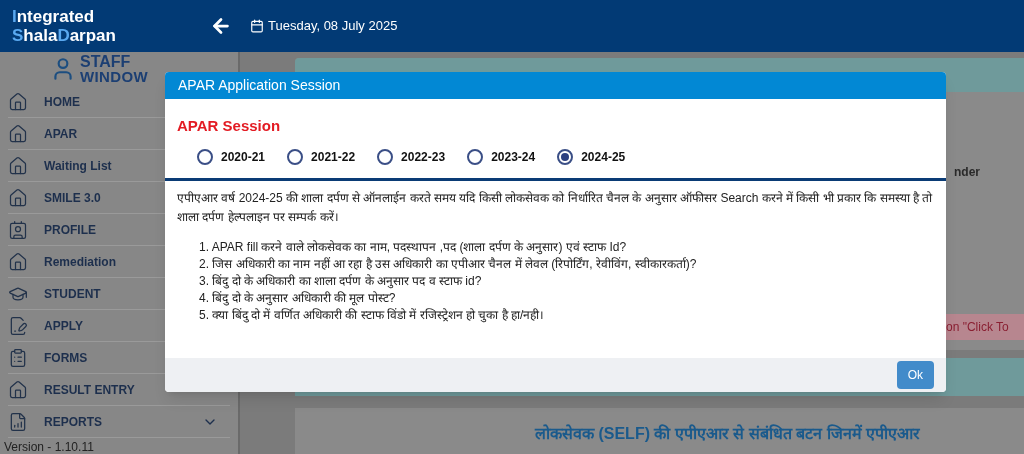 The height and width of the screenshot is (454, 1024). Describe the element at coordinates (977, 327) in the screenshot. I see `alert-text: on "Click To` at that location.